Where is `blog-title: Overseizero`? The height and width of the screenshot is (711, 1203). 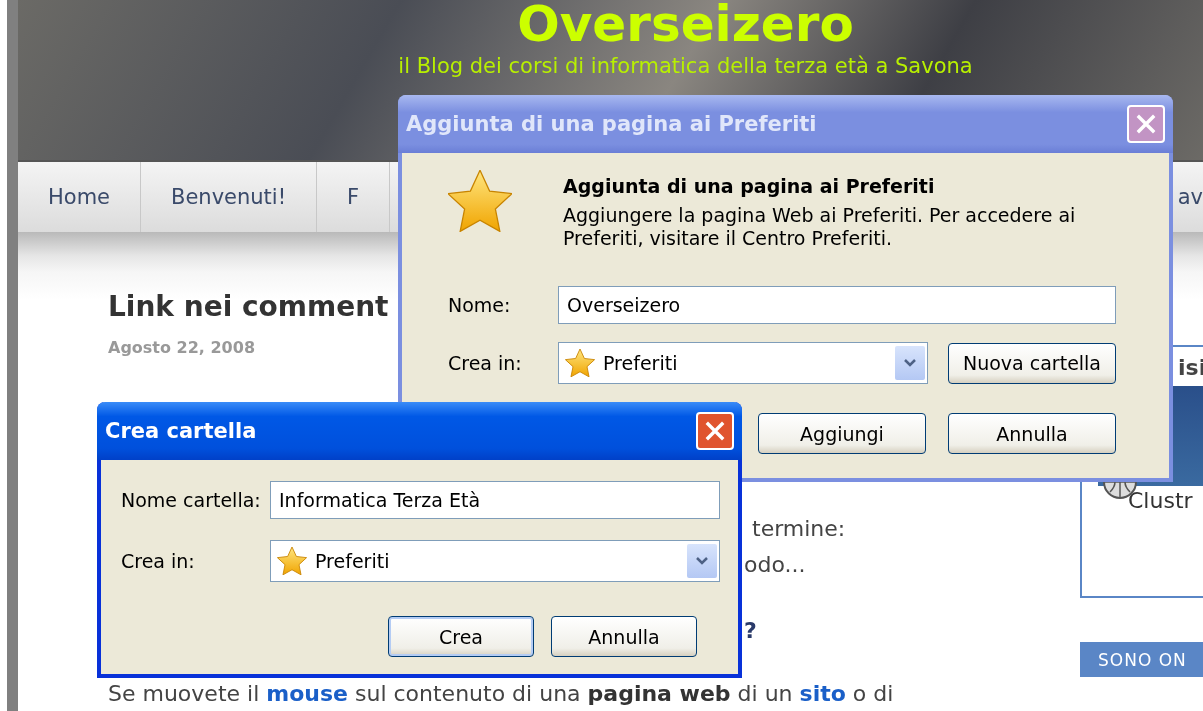 blog-title: Overseizero is located at coordinates (685, 26).